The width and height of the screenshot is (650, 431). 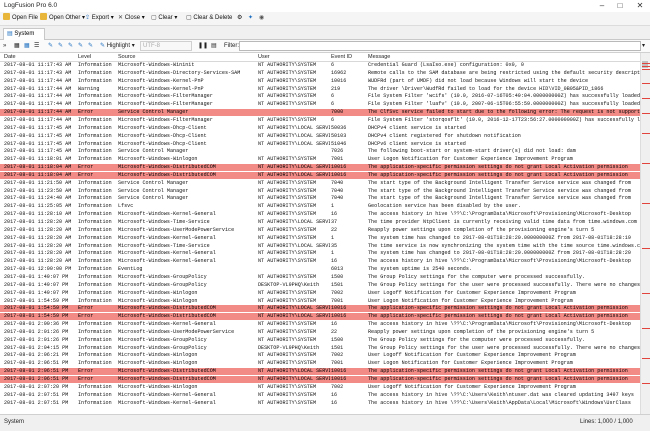 I want to click on cell-level: Error, so click(x=86, y=167).